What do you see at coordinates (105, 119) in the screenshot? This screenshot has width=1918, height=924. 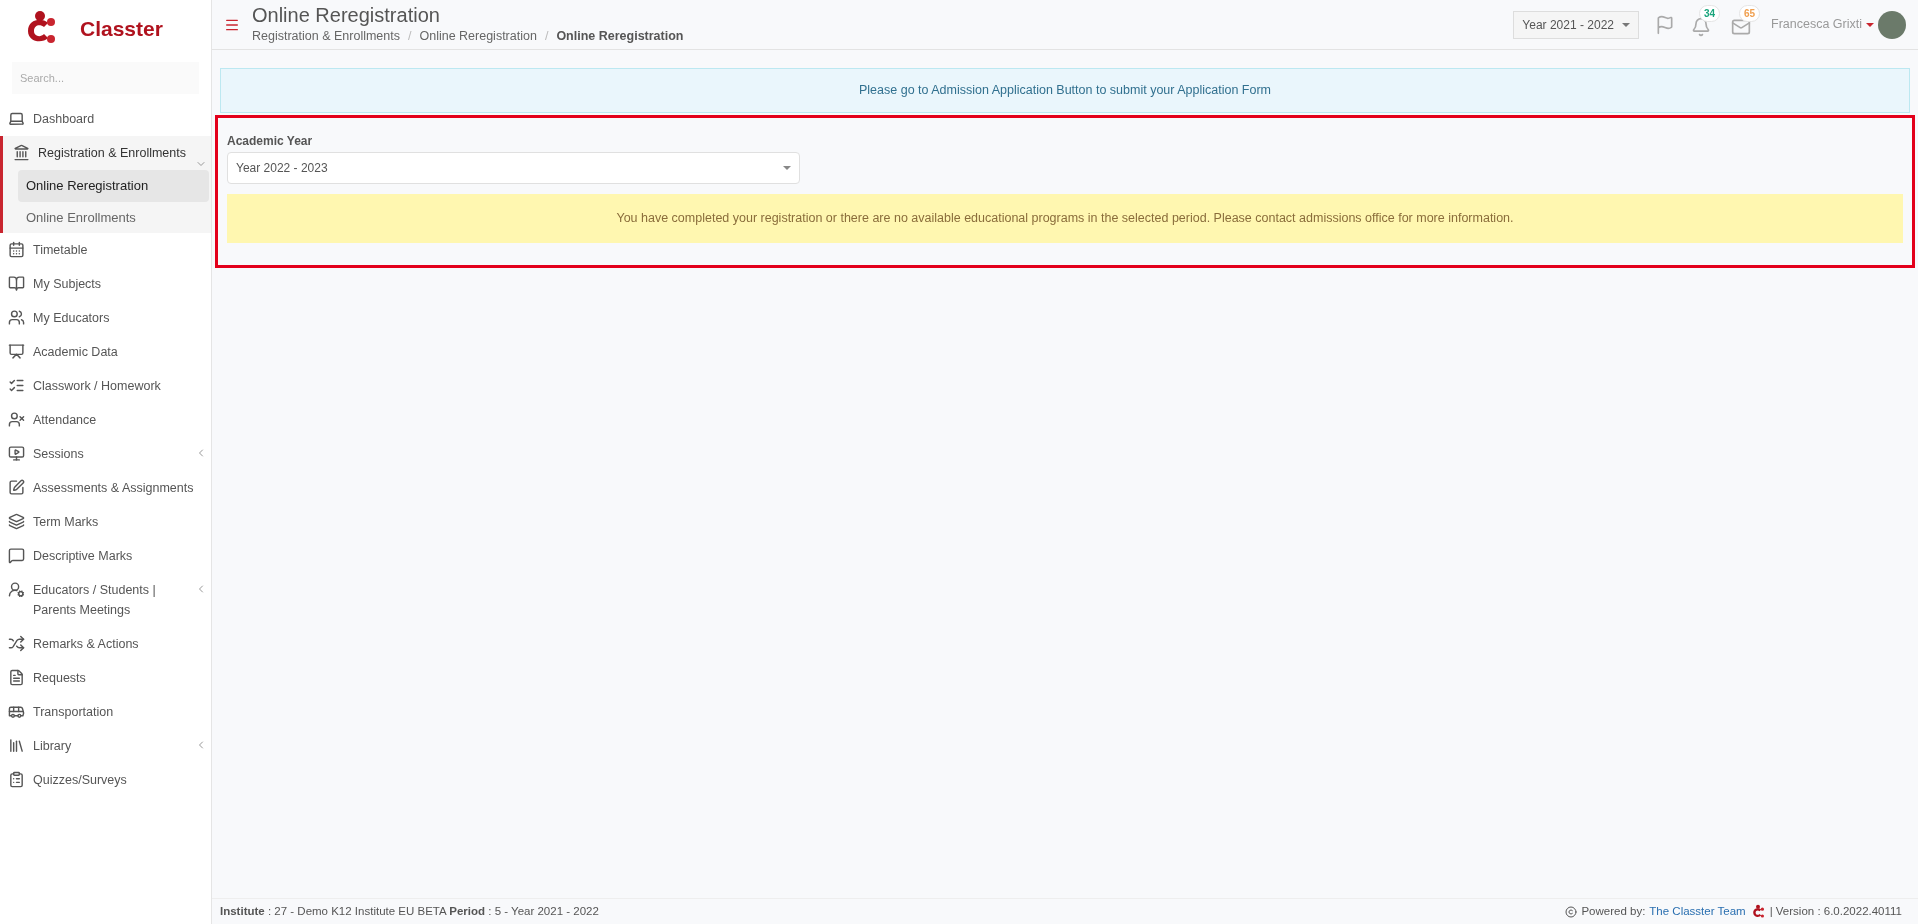 I see `sidebar-item: Dashboard` at bounding box center [105, 119].